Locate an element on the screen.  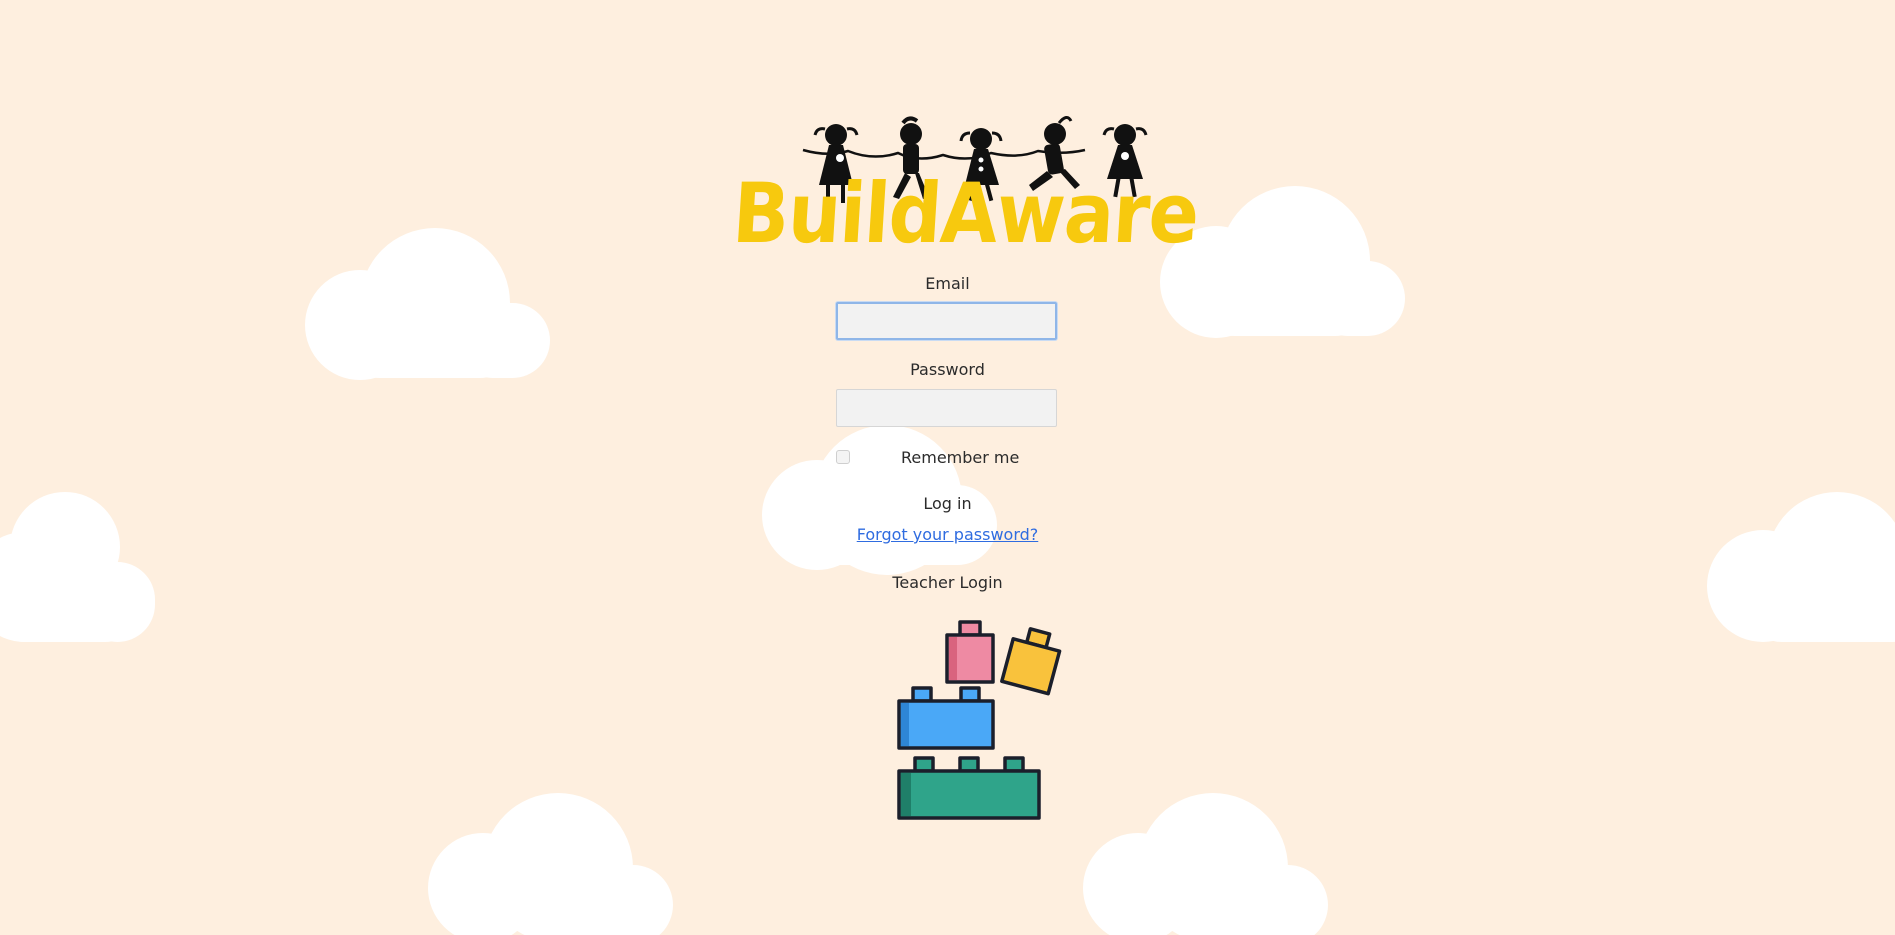
building-blocks-illustration is located at coordinates (985, 725).